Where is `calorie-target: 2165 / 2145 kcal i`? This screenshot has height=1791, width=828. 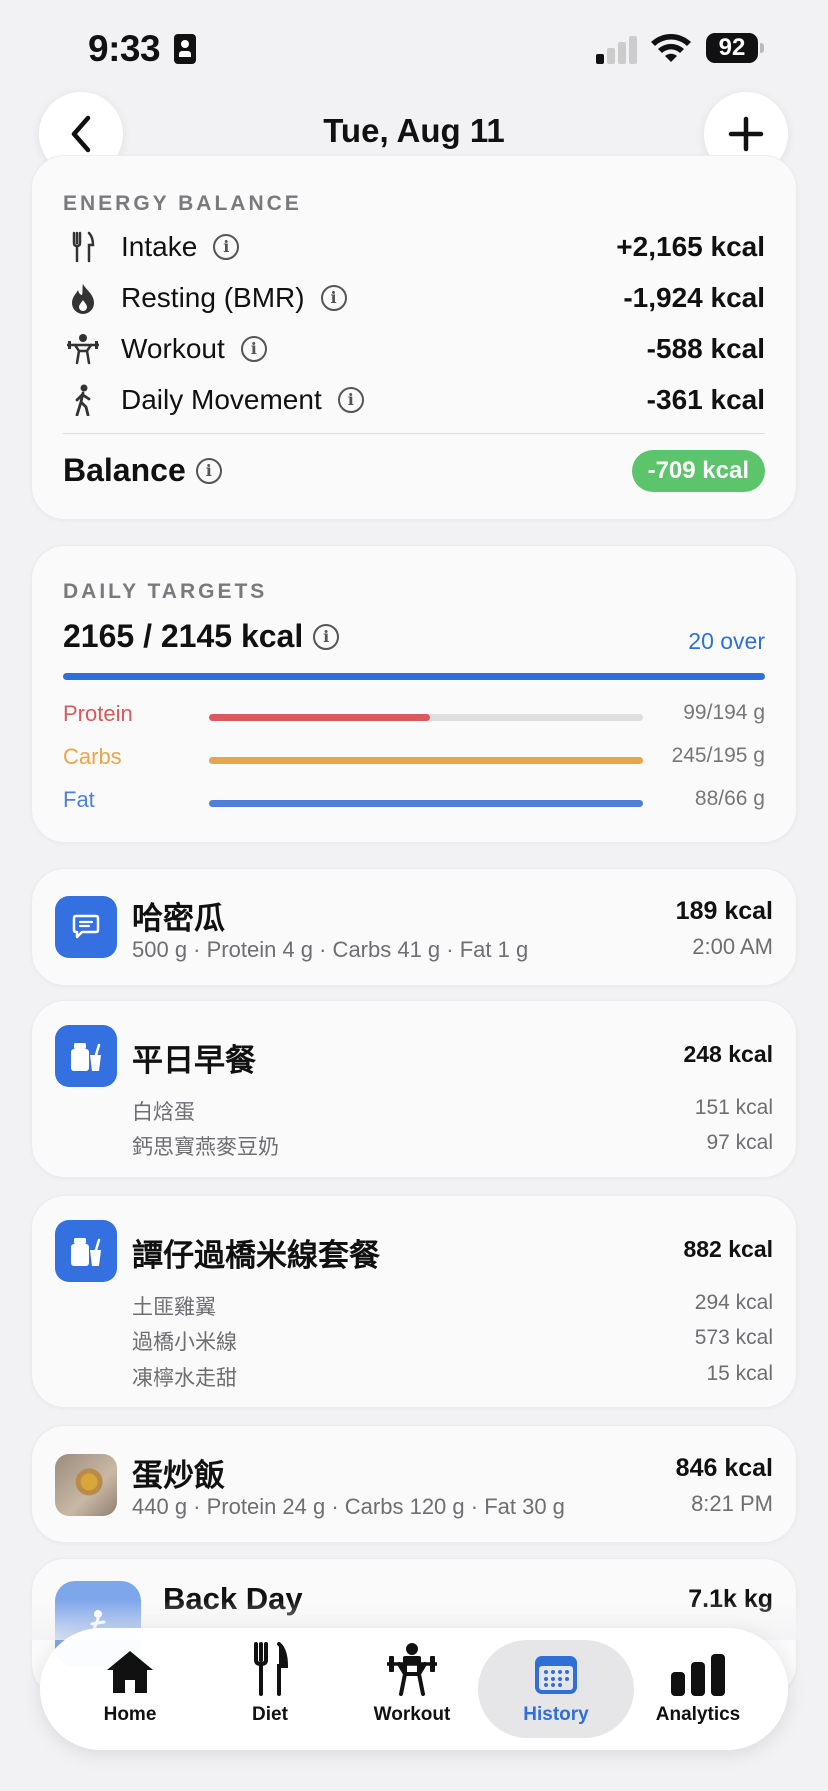
calorie-target: 2165 / 2145 kcal i is located at coordinates (201, 636).